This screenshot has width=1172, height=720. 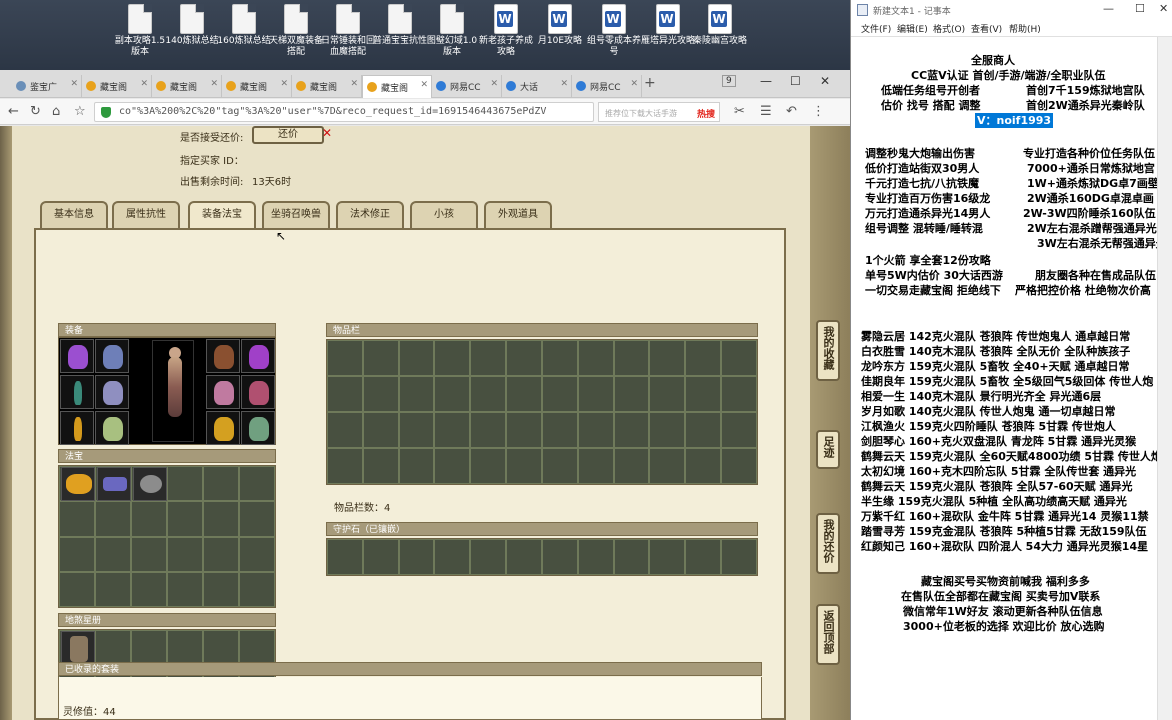 I want to click on equip-slot-necklace, so click(x=112, y=356).